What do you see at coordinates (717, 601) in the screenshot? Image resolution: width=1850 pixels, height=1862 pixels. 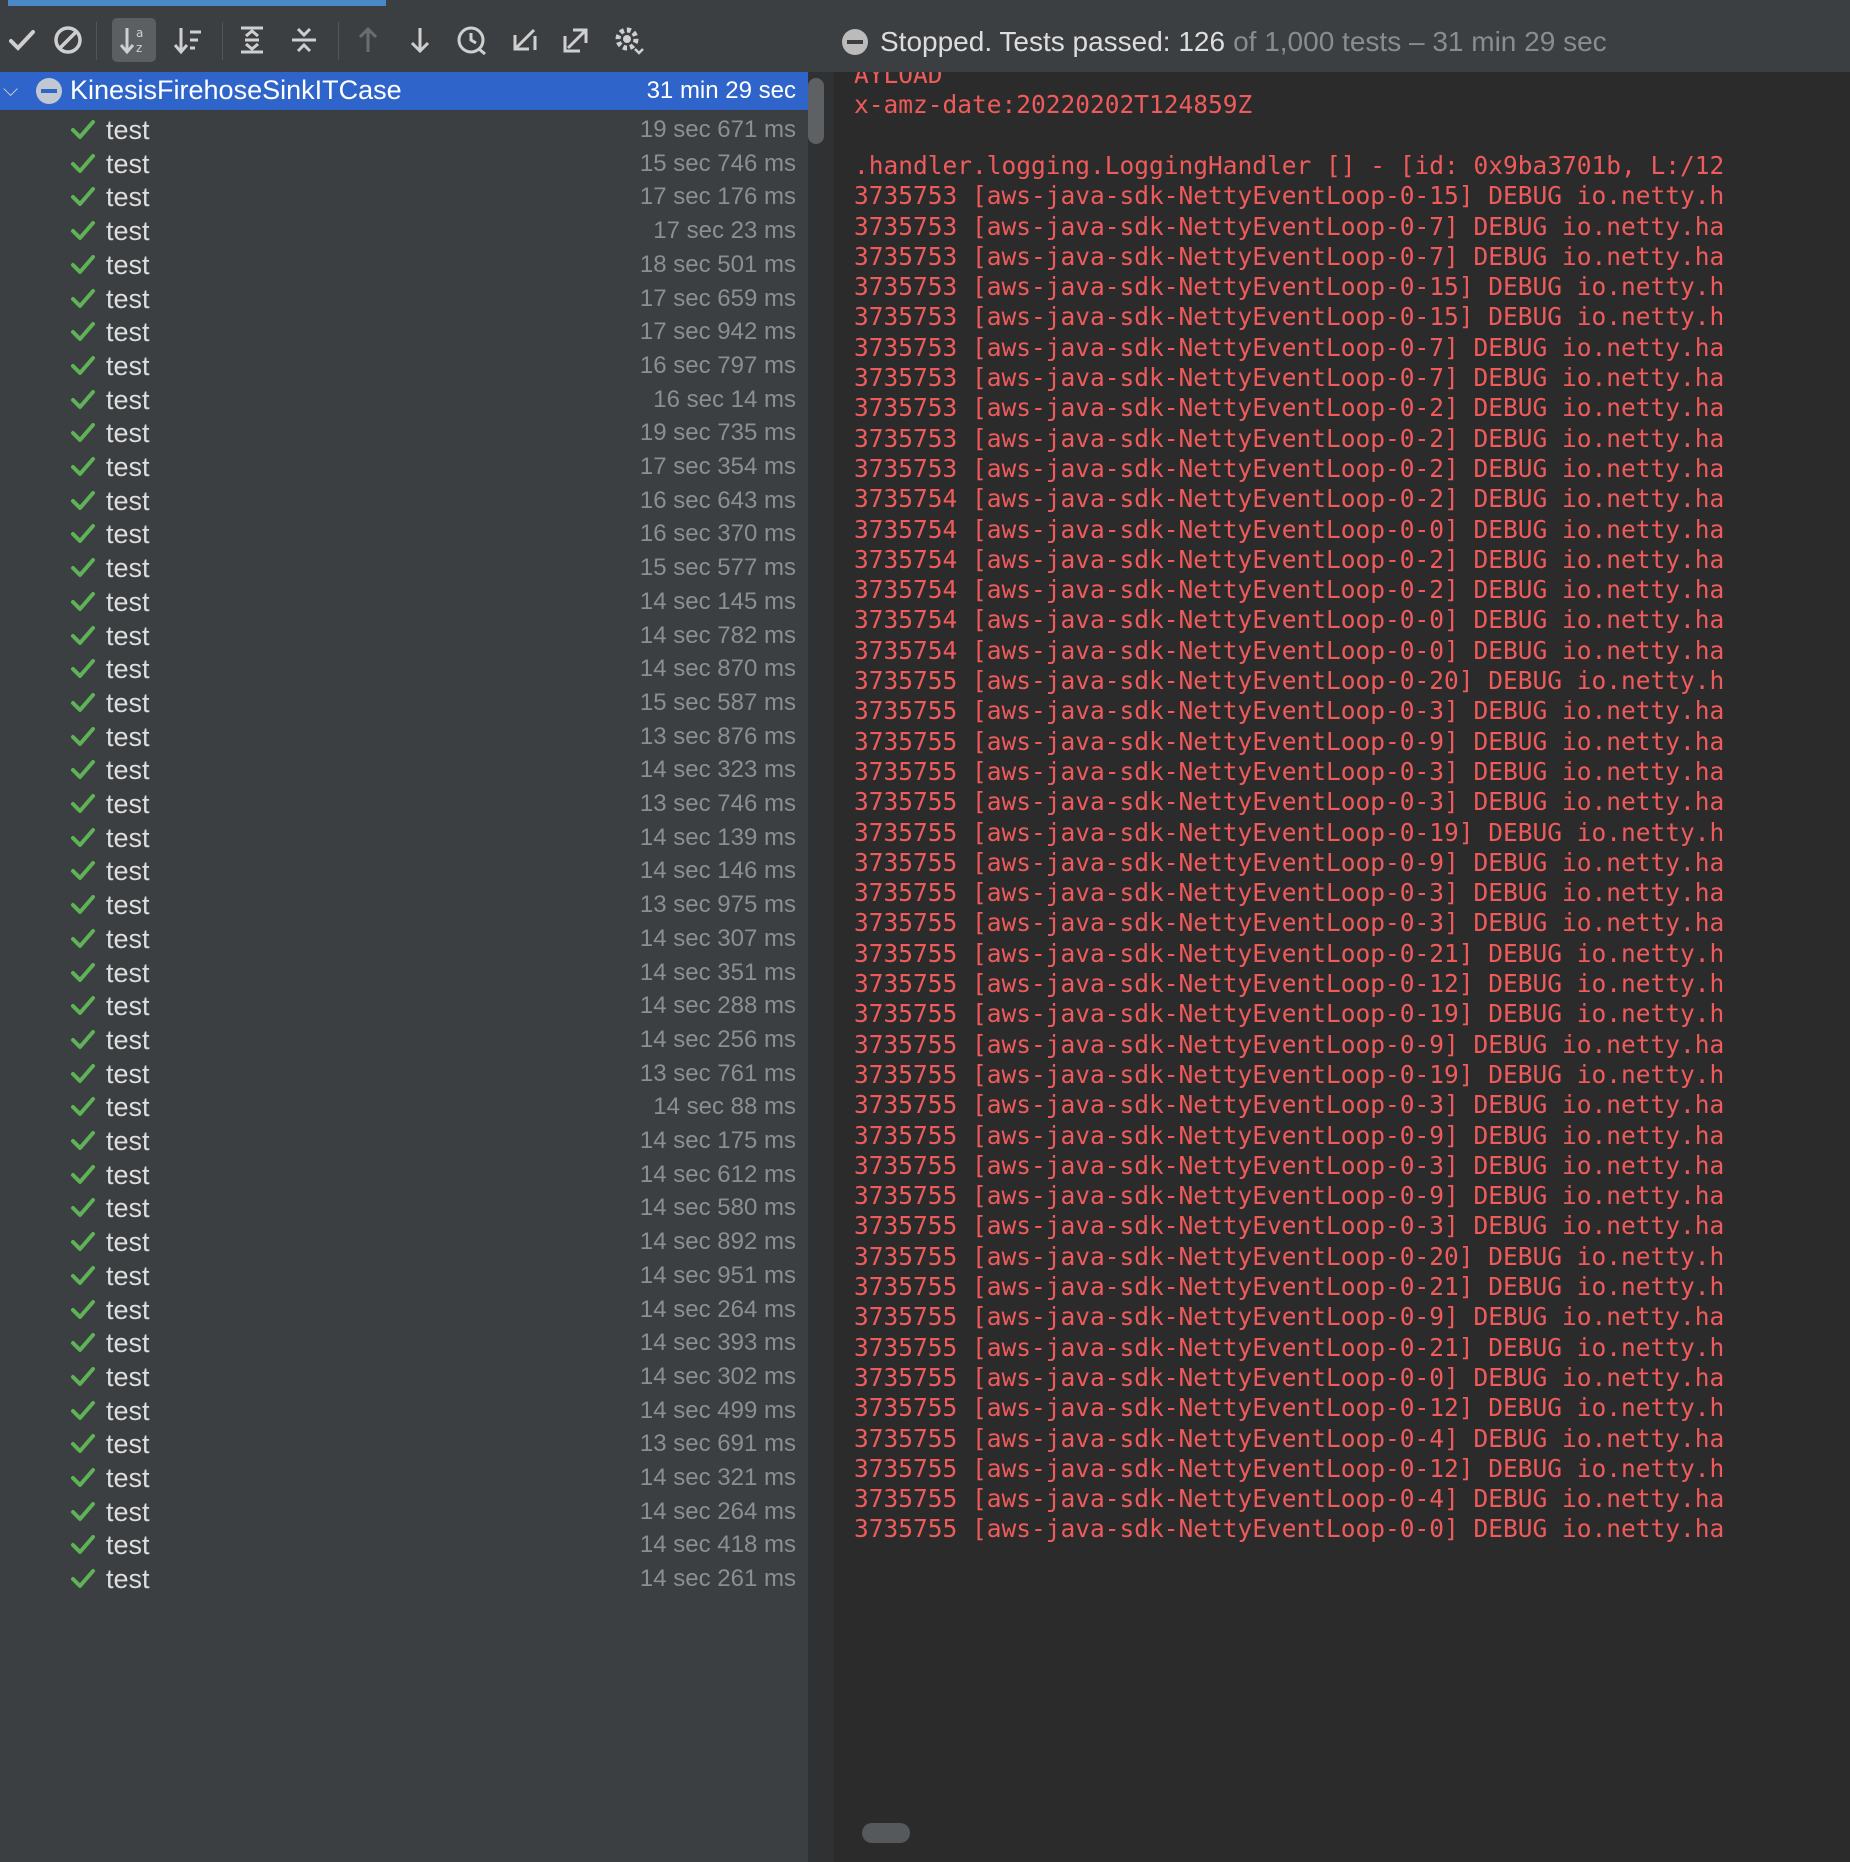 I see `test-duration: 14 sec 145 ms` at bounding box center [717, 601].